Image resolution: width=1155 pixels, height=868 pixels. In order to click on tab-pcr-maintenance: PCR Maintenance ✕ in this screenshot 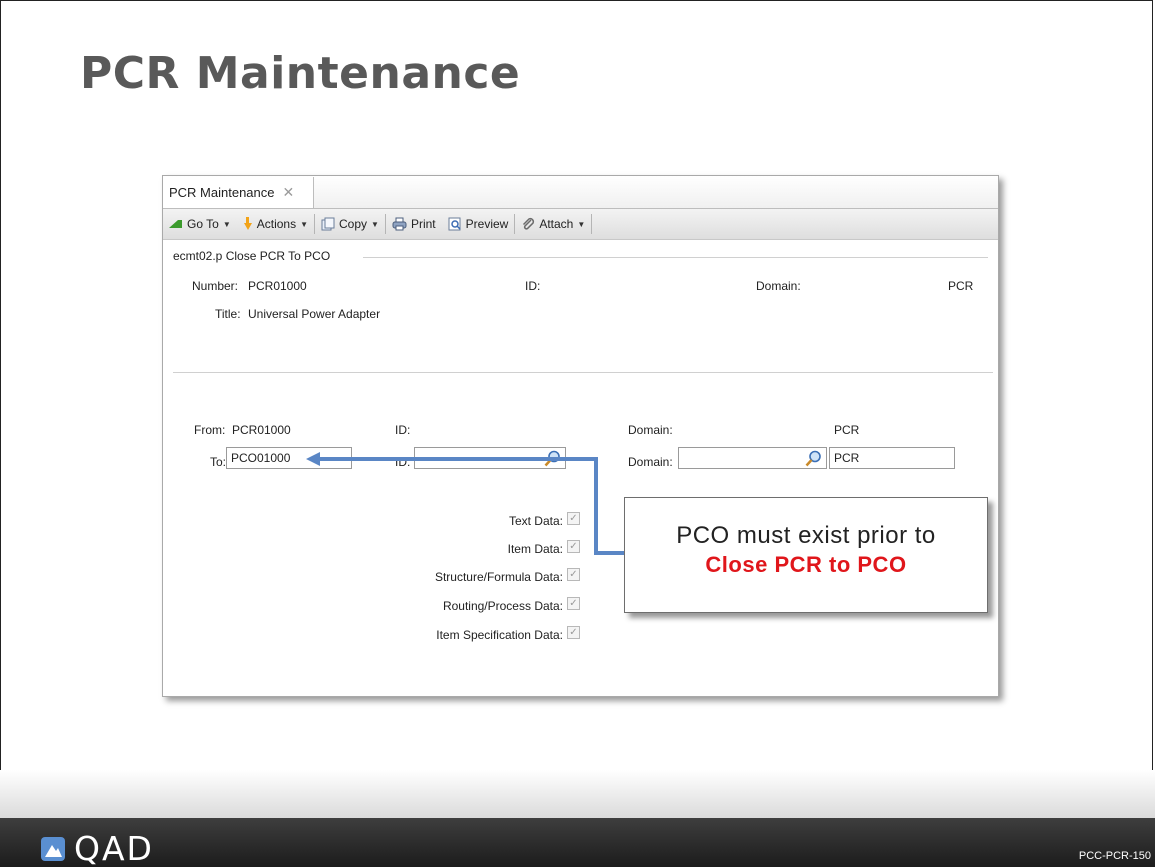, I will do `click(238, 192)`.